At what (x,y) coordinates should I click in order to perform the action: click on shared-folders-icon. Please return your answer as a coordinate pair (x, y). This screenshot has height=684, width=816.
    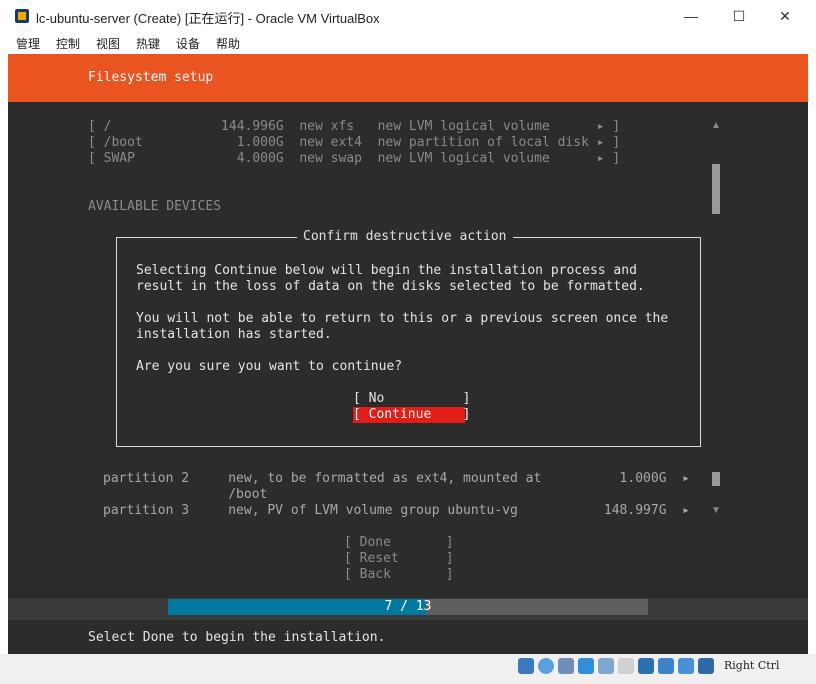
    Looking at the image, I should click on (626, 666).